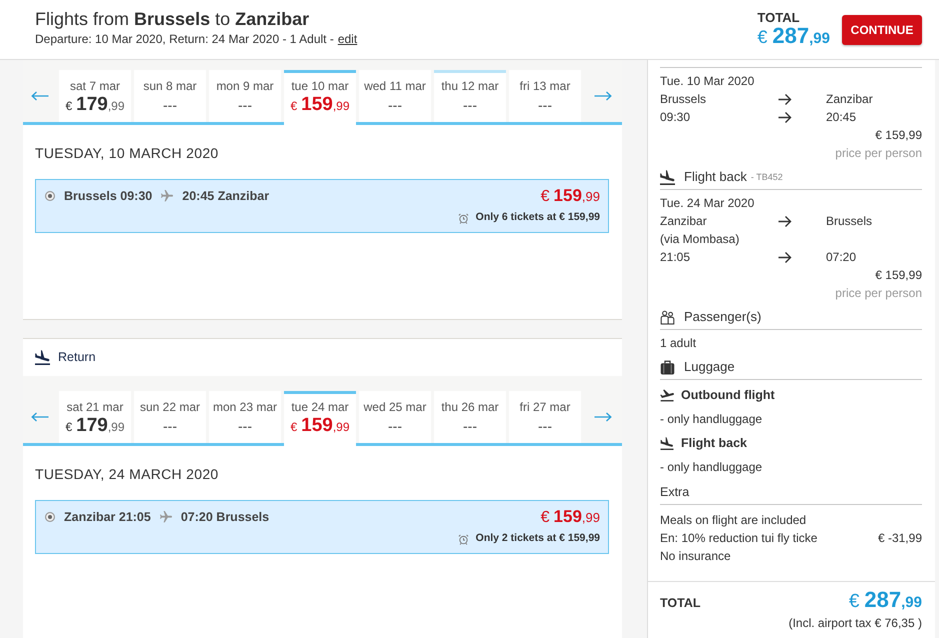 This screenshot has height=638, width=939. What do you see at coordinates (739, 538) in the screenshot?
I see `extra-text: En: 10% reduction tui fly ticke` at bounding box center [739, 538].